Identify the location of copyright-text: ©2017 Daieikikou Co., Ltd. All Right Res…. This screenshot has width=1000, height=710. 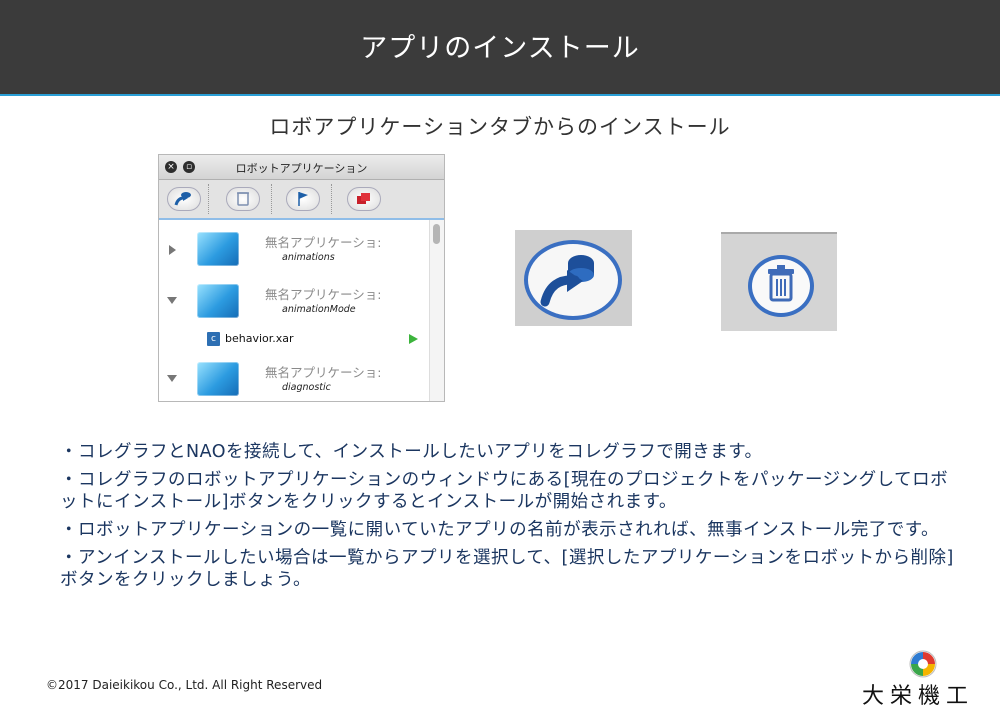
(184, 685).